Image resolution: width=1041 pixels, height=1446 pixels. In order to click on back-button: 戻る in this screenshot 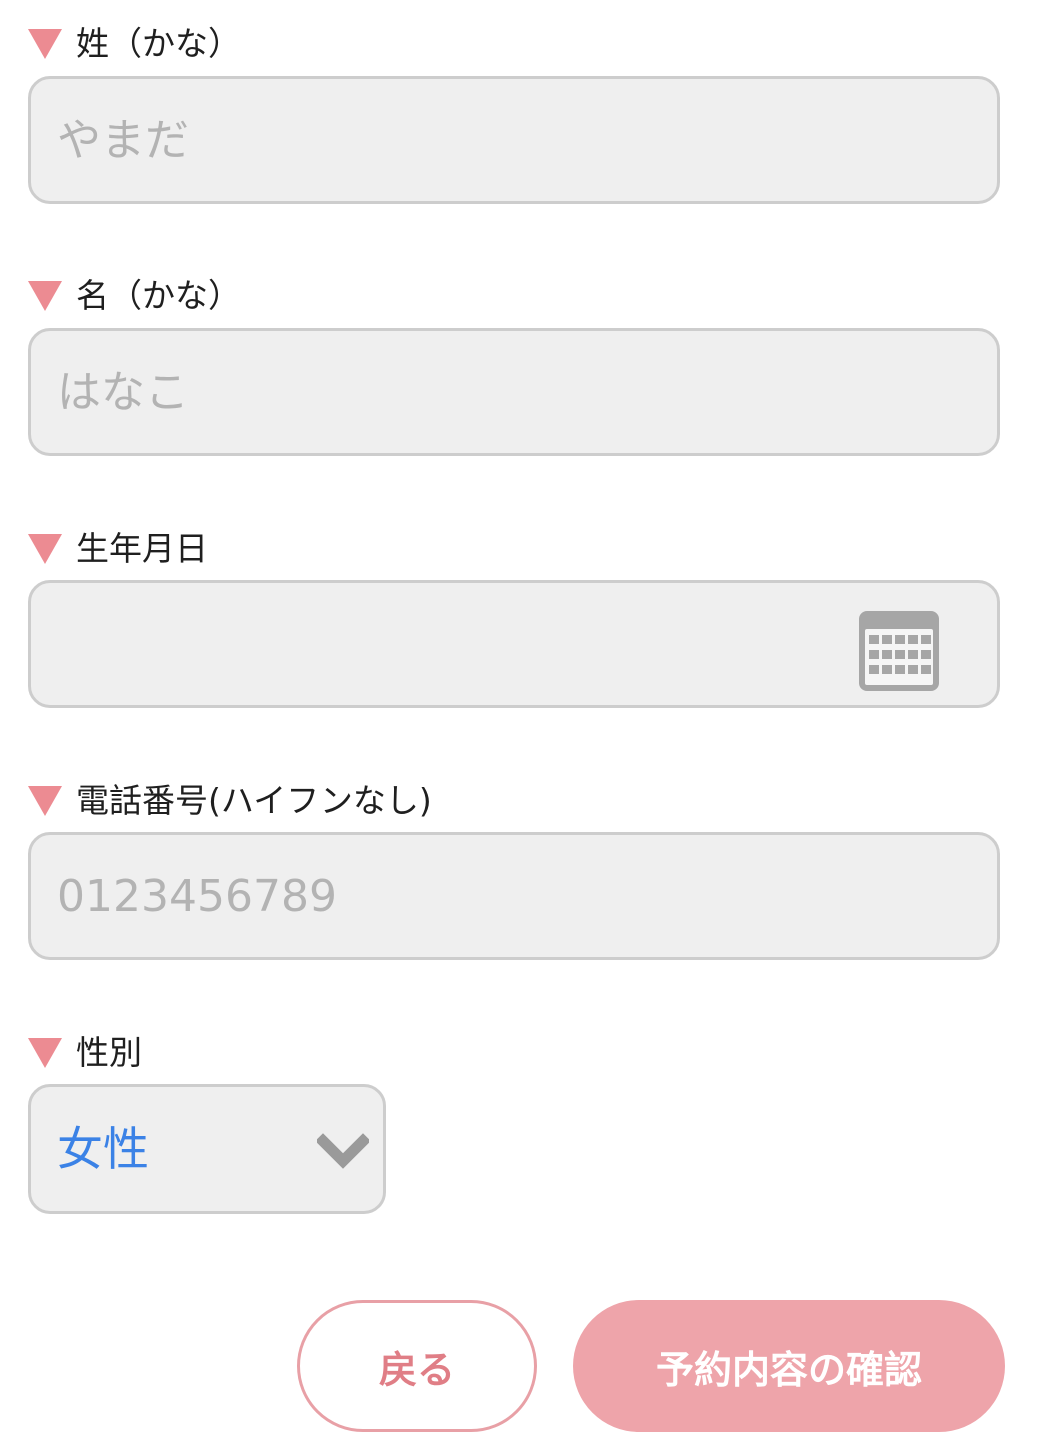, I will do `click(417, 1366)`.